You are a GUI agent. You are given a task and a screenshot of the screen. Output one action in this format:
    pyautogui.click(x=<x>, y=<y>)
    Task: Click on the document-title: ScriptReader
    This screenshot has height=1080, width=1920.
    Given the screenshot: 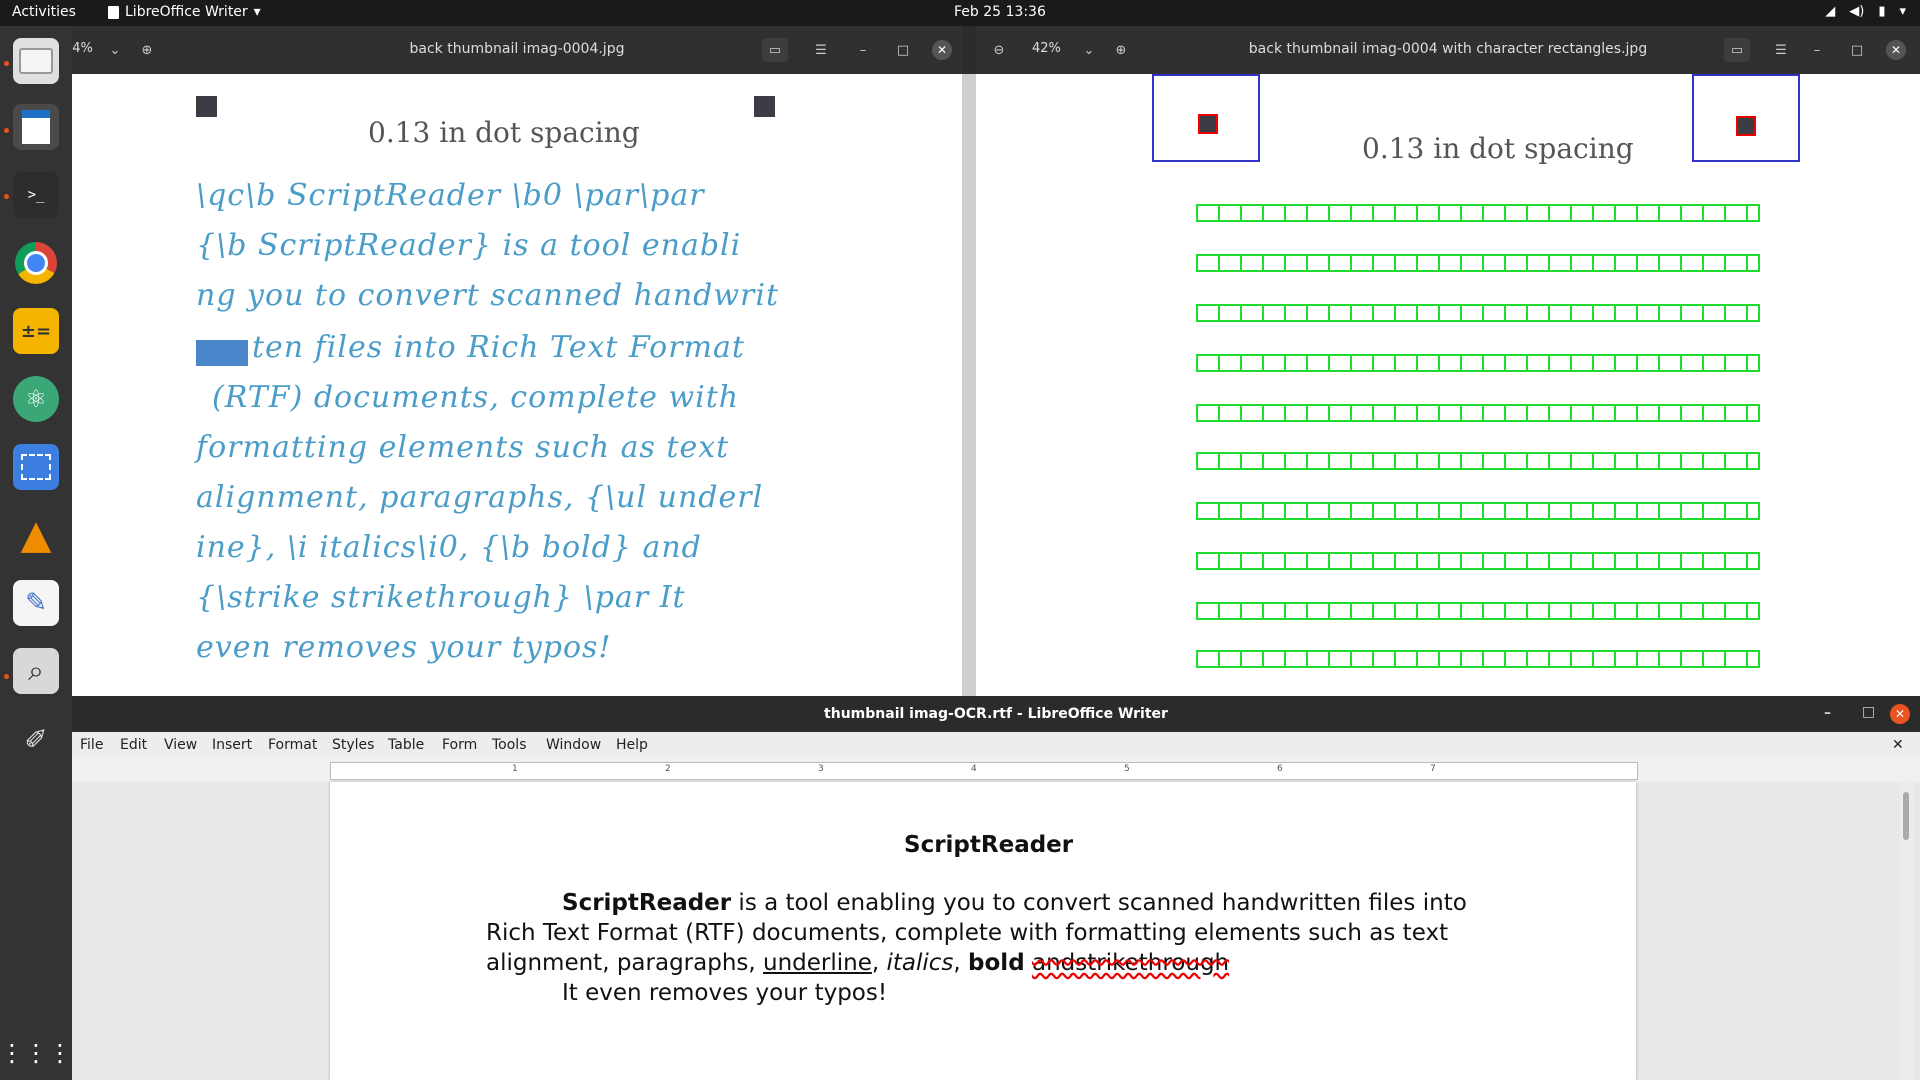 What is the action you would take?
    pyautogui.click(x=989, y=845)
    